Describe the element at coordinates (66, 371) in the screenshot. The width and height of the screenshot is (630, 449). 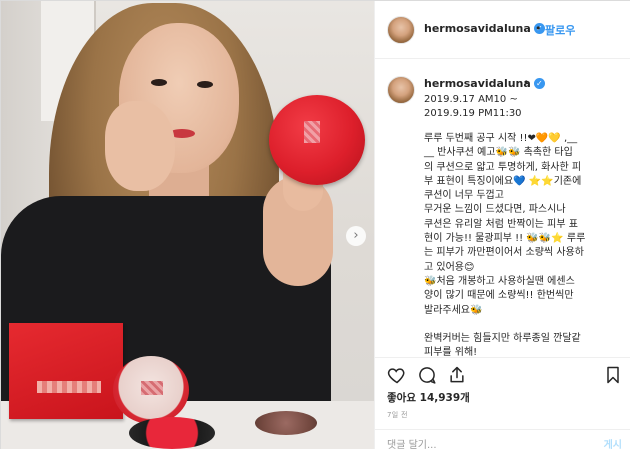
I see `red-product-box` at that location.